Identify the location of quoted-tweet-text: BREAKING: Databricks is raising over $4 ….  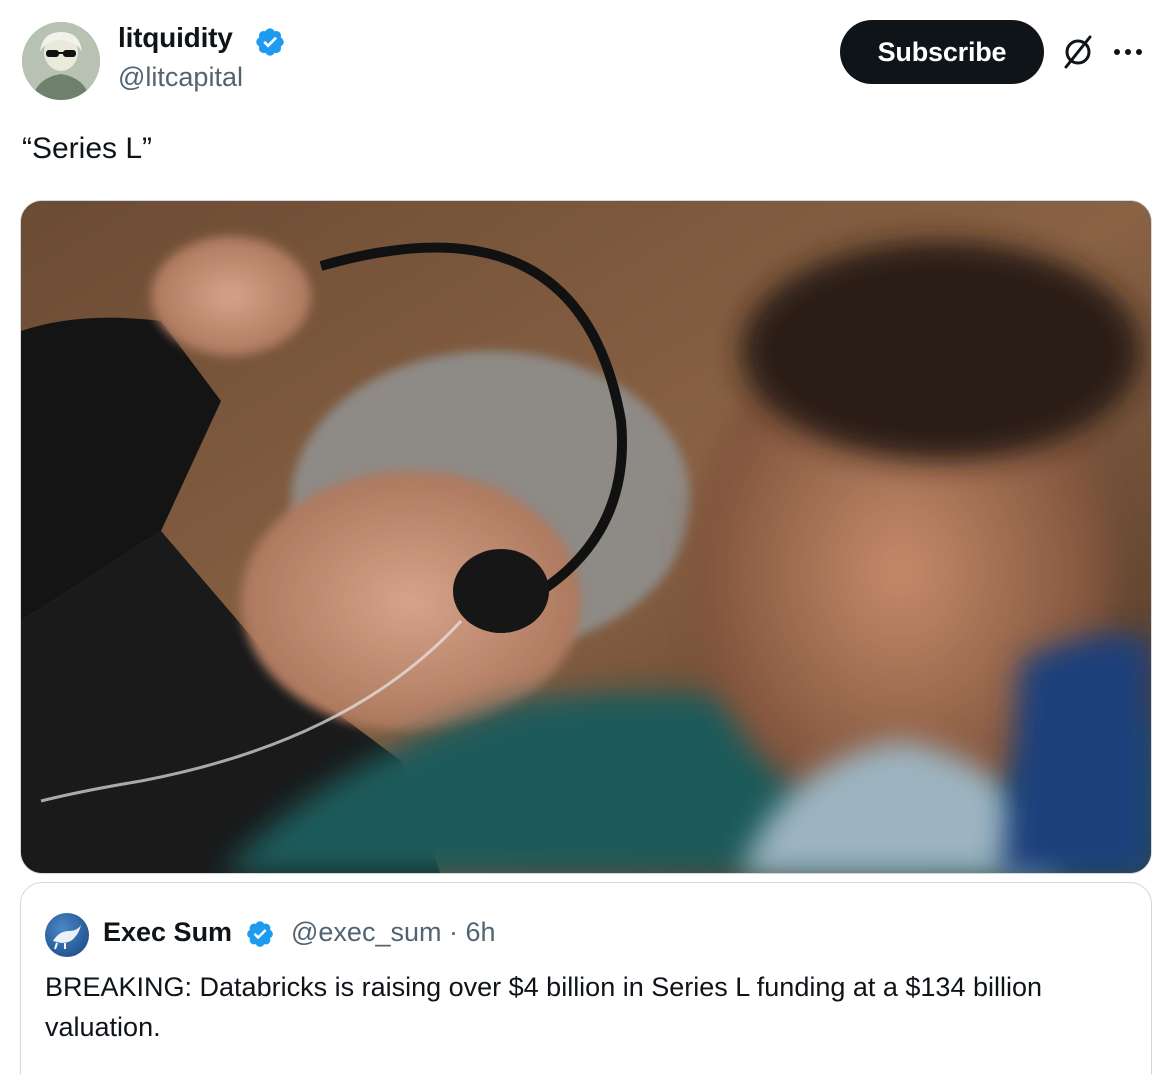
(544, 1007).